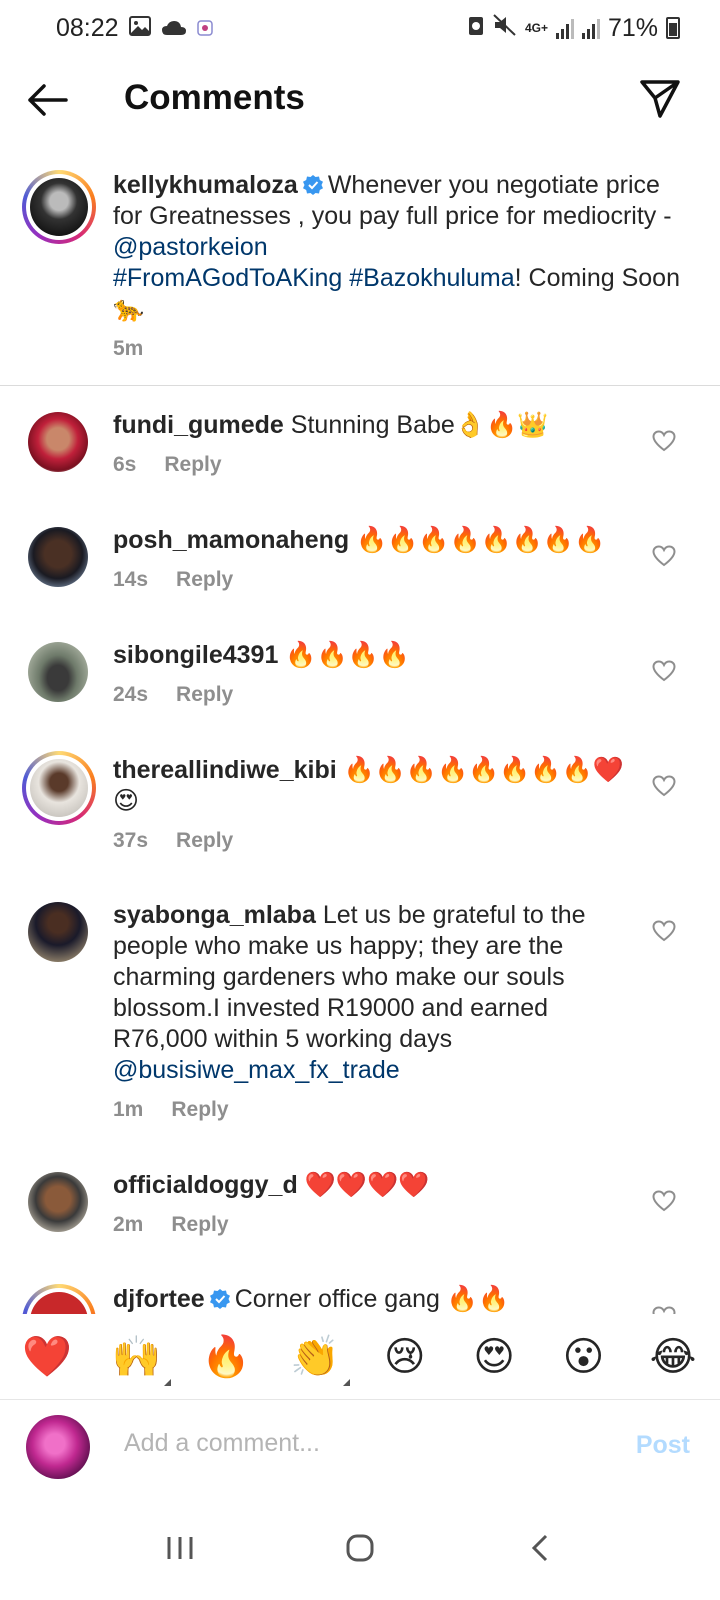 Image resolution: width=720 pixels, height=1600 pixels. I want to click on mute-icon, so click(505, 28).